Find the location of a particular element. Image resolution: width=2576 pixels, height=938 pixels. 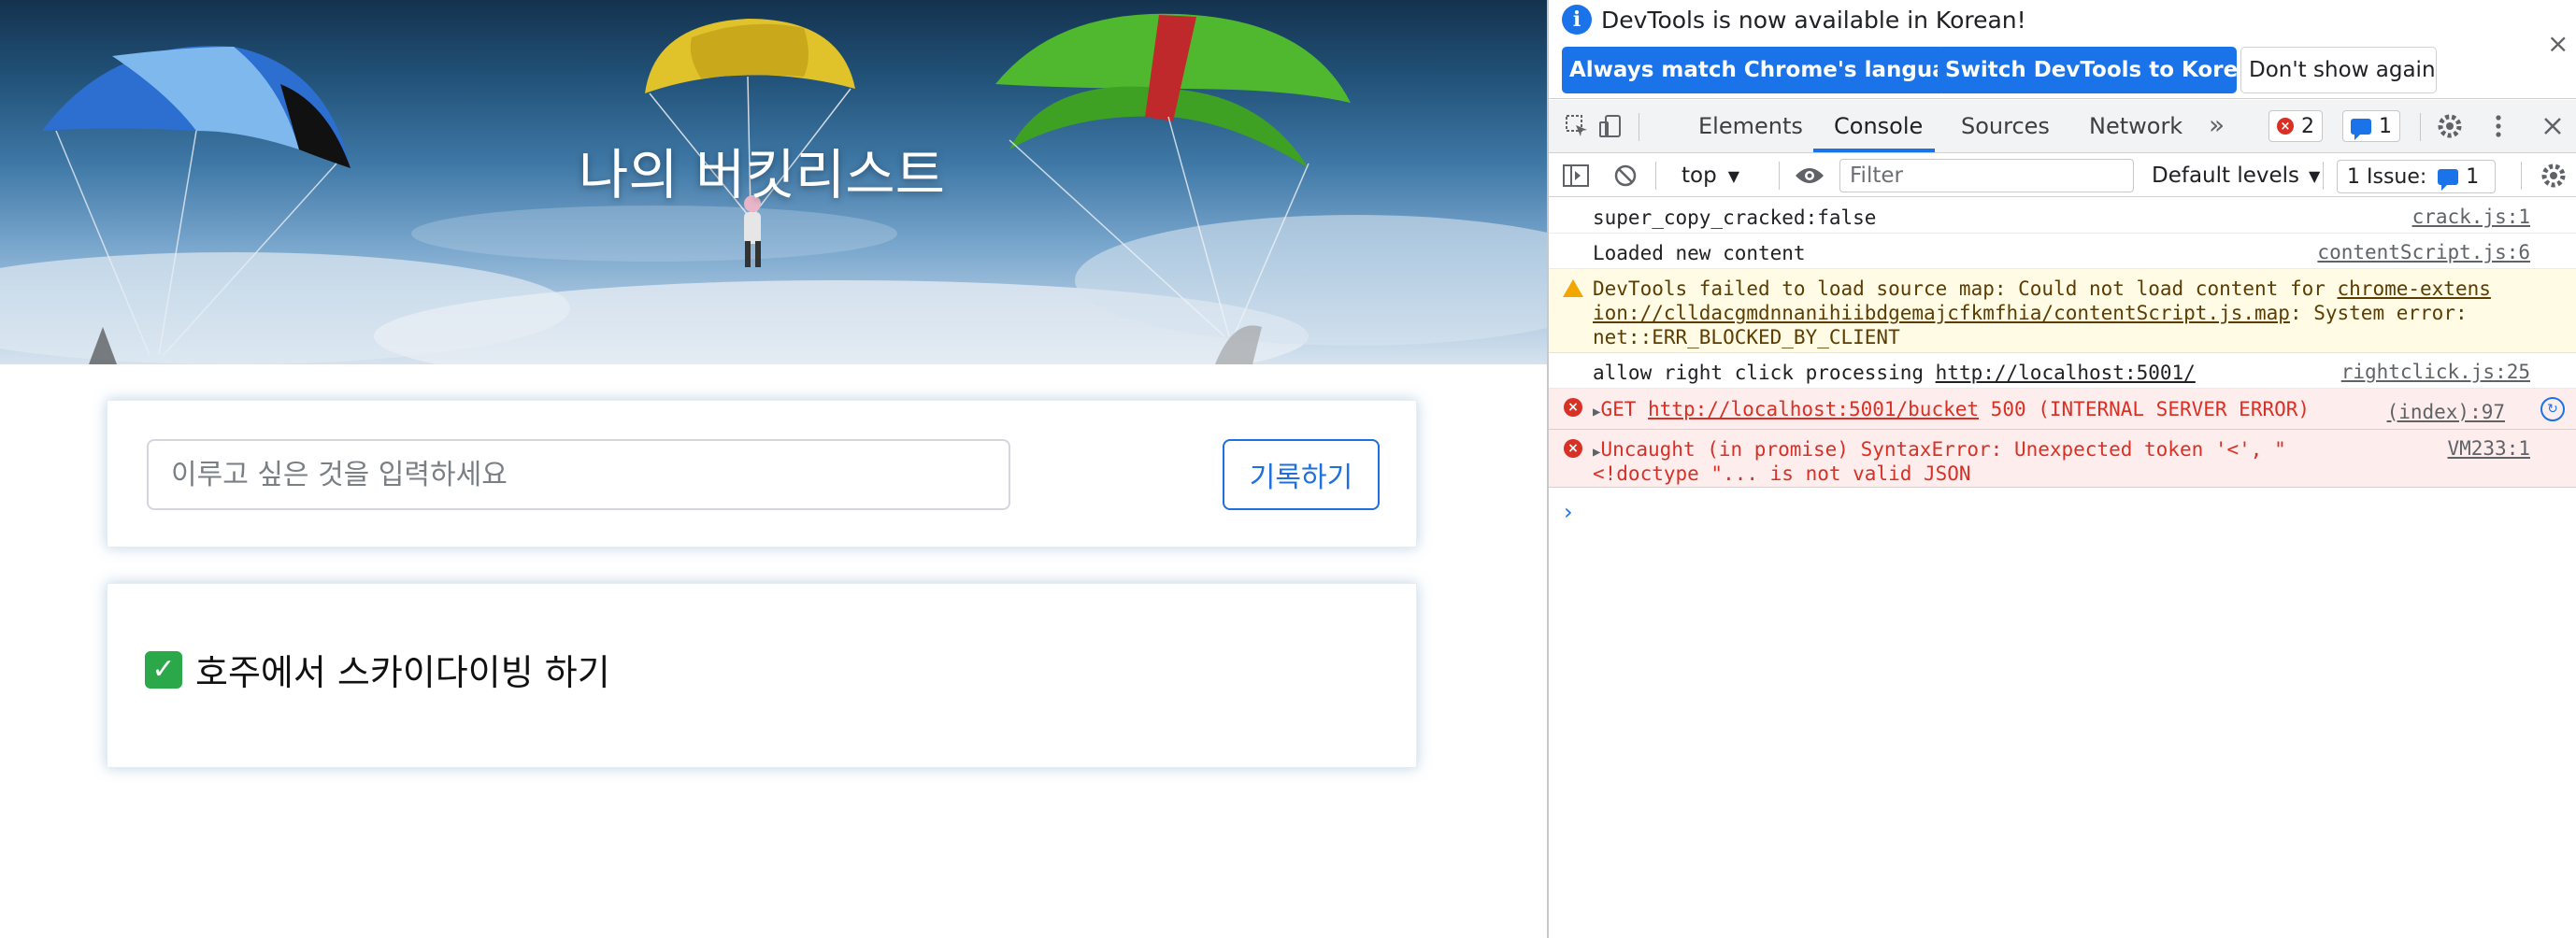

live-expression-eye-icon is located at coordinates (1809, 176).